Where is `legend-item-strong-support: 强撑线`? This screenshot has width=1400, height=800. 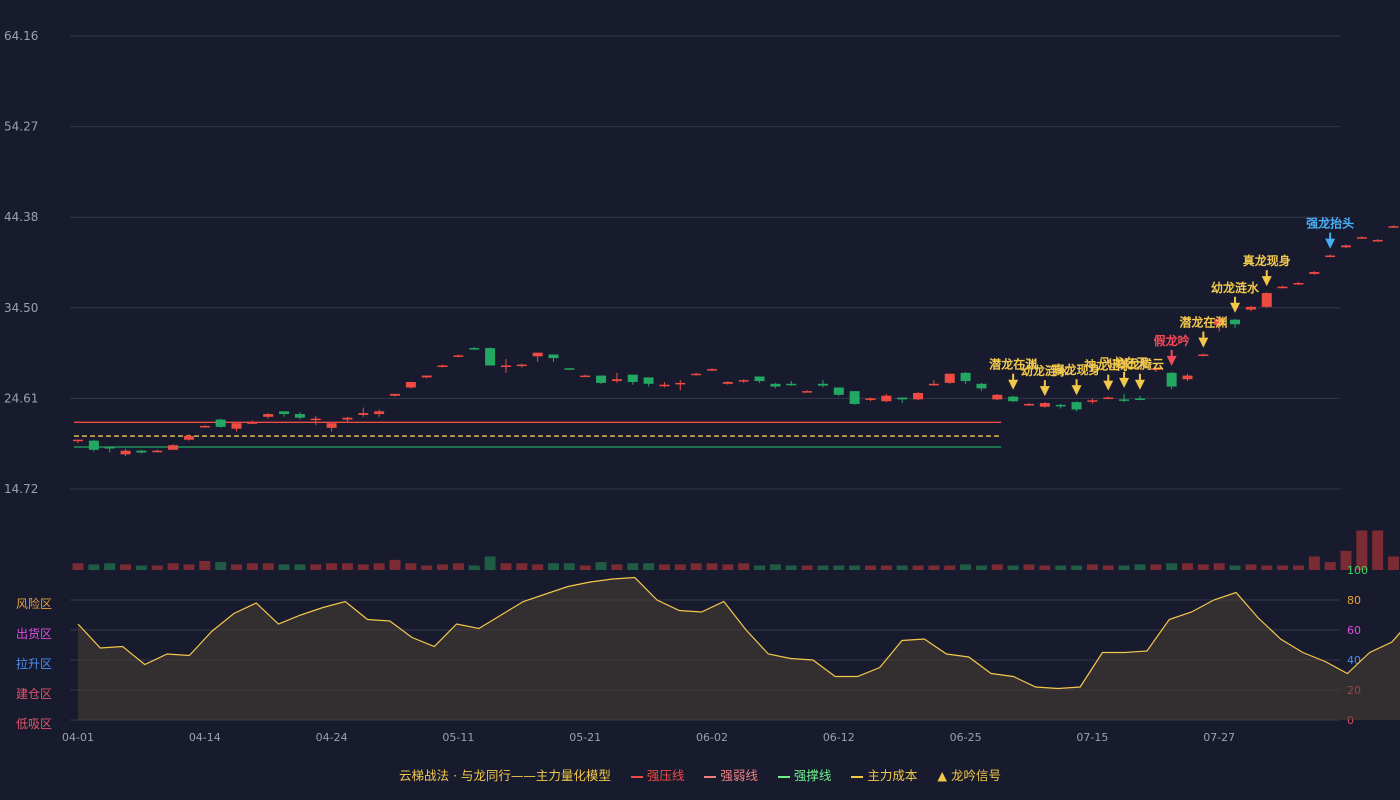 legend-item-strong-support: 强撑线 is located at coordinates (804, 774).